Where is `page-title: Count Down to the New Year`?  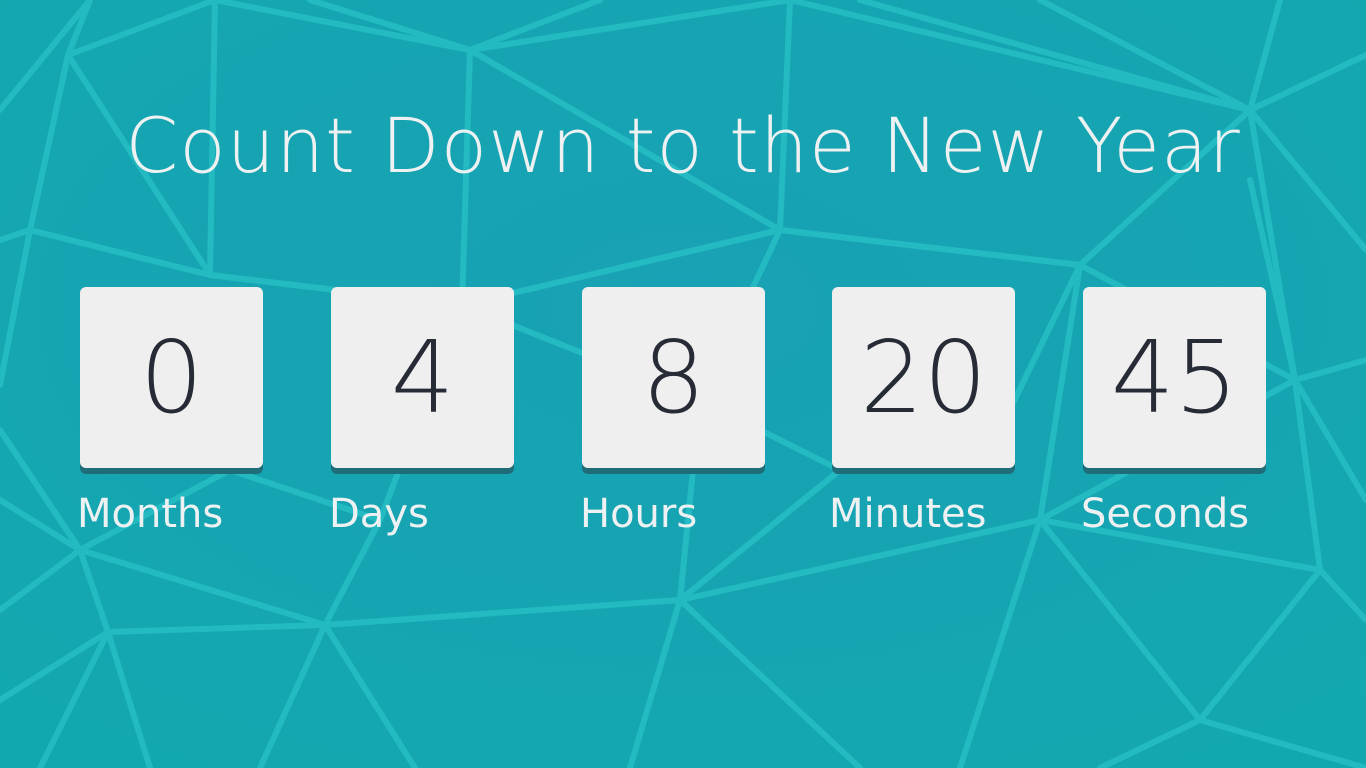
page-title: Count Down to the New Year is located at coordinates (683, 145).